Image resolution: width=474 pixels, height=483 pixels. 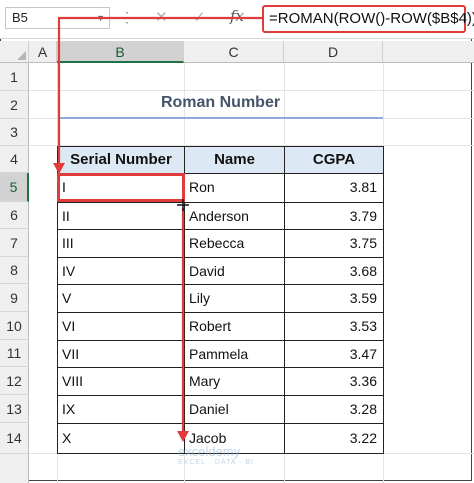 What do you see at coordinates (121, 326) in the screenshot?
I see `cell-serial: VI` at bounding box center [121, 326].